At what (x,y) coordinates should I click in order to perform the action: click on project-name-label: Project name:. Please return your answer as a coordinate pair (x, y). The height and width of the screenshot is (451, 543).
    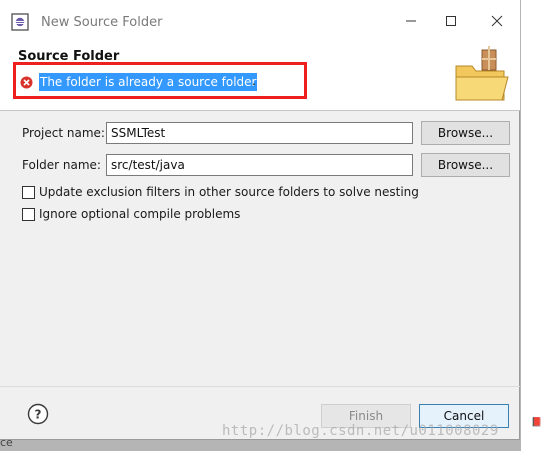
    Looking at the image, I should click on (63, 133).